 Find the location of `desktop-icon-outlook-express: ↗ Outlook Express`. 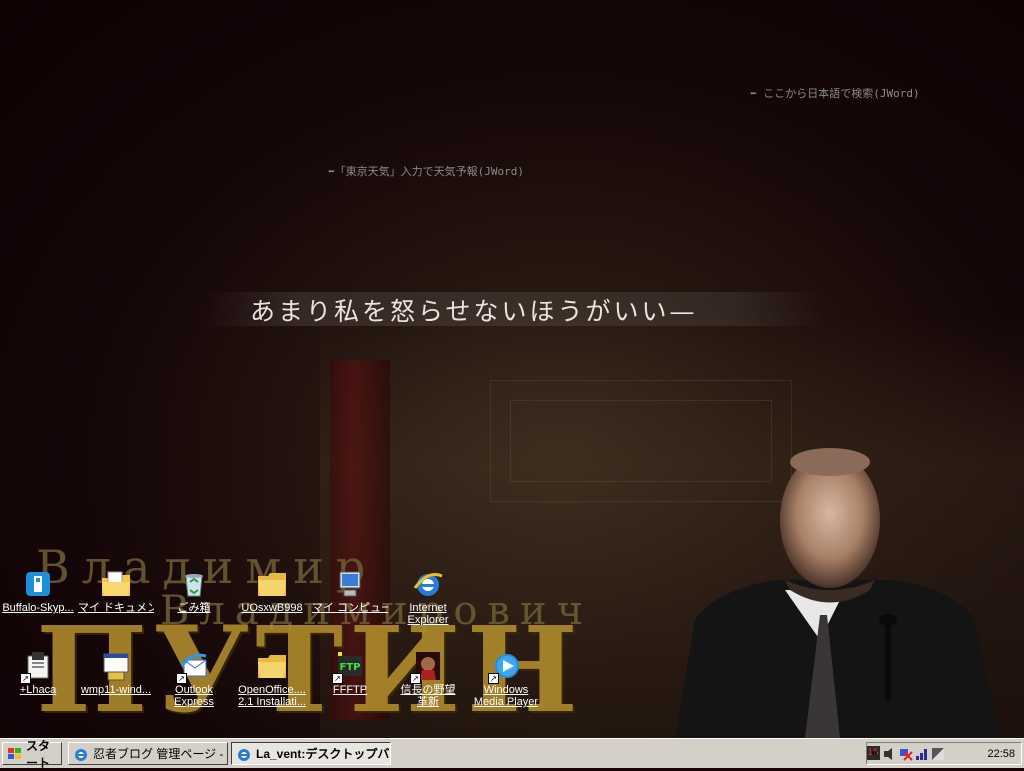

desktop-icon-outlook-express: ↗ Outlook Express is located at coordinates (194, 679).